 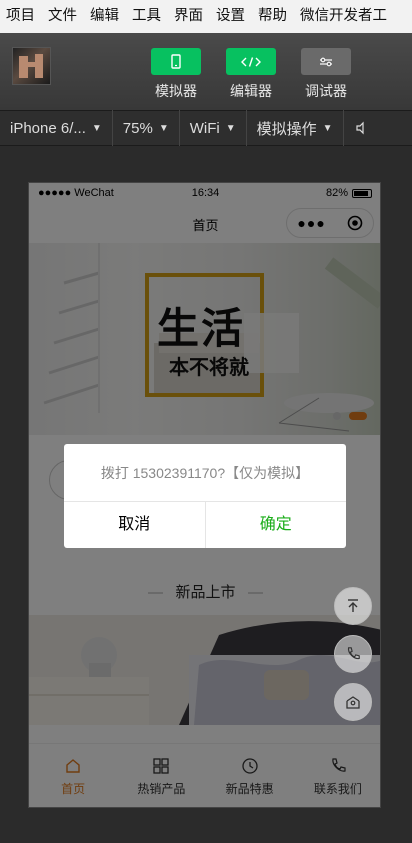 What do you see at coordinates (326, 91) in the screenshot?
I see `debugger-label: 调试器` at bounding box center [326, 91].